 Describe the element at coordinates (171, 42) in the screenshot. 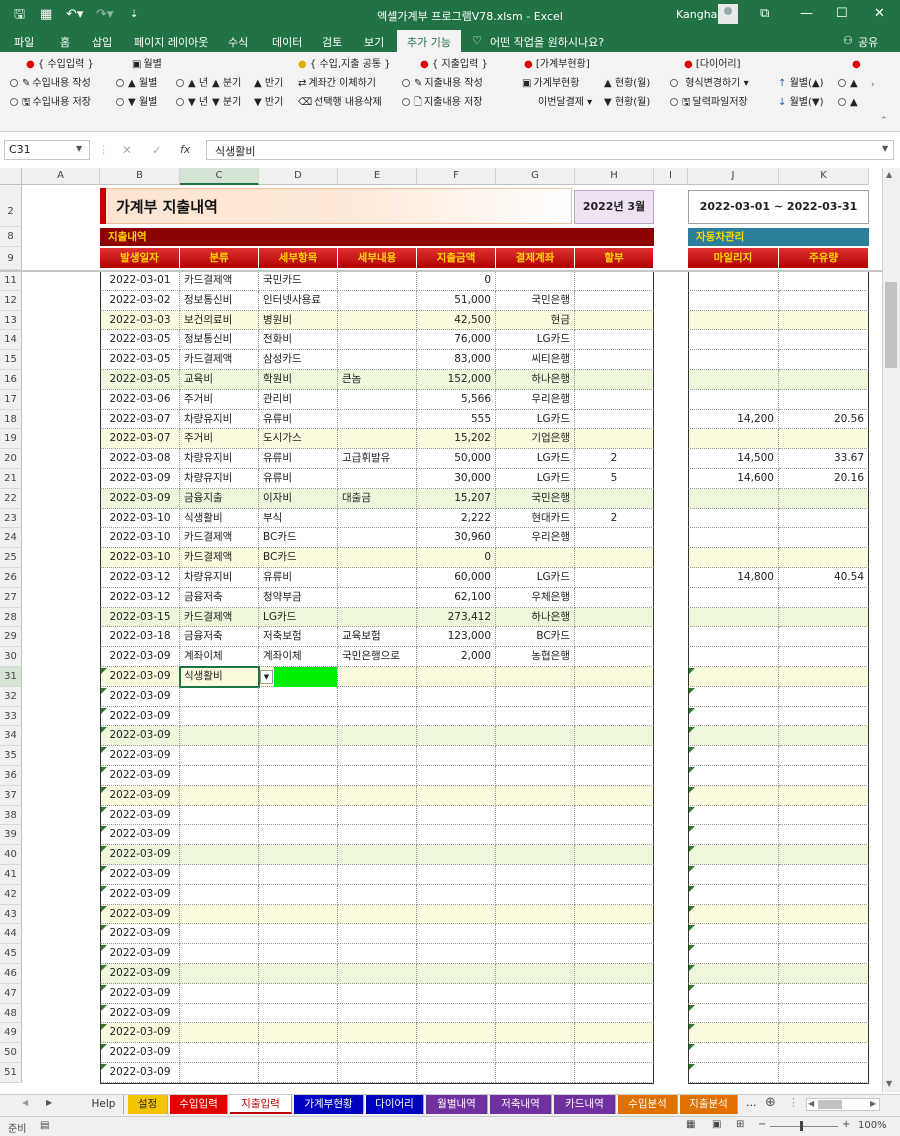

I see `tab-page-layout: 페이지 레이아웃` at that location.